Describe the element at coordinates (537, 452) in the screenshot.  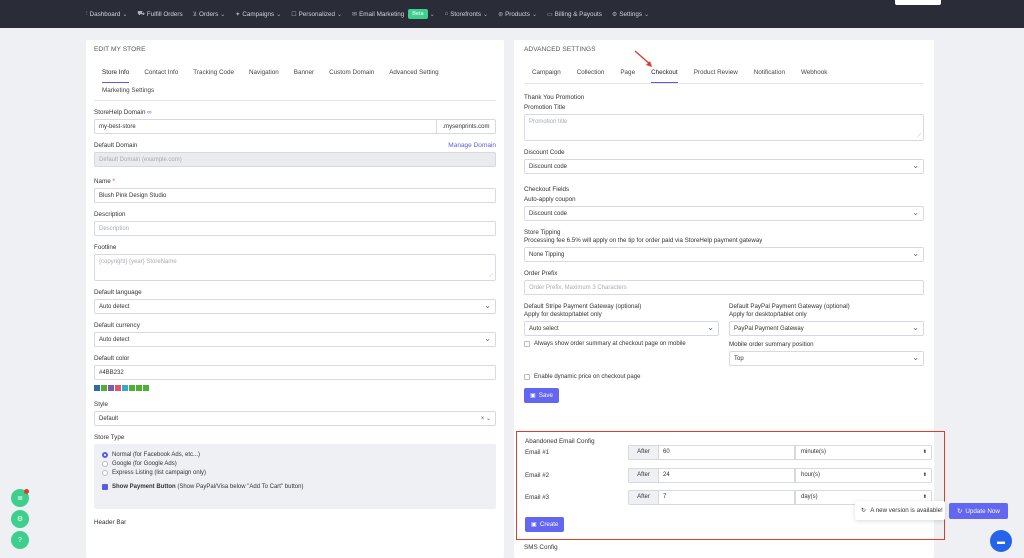
I see `email-label: Email #1` at that location.